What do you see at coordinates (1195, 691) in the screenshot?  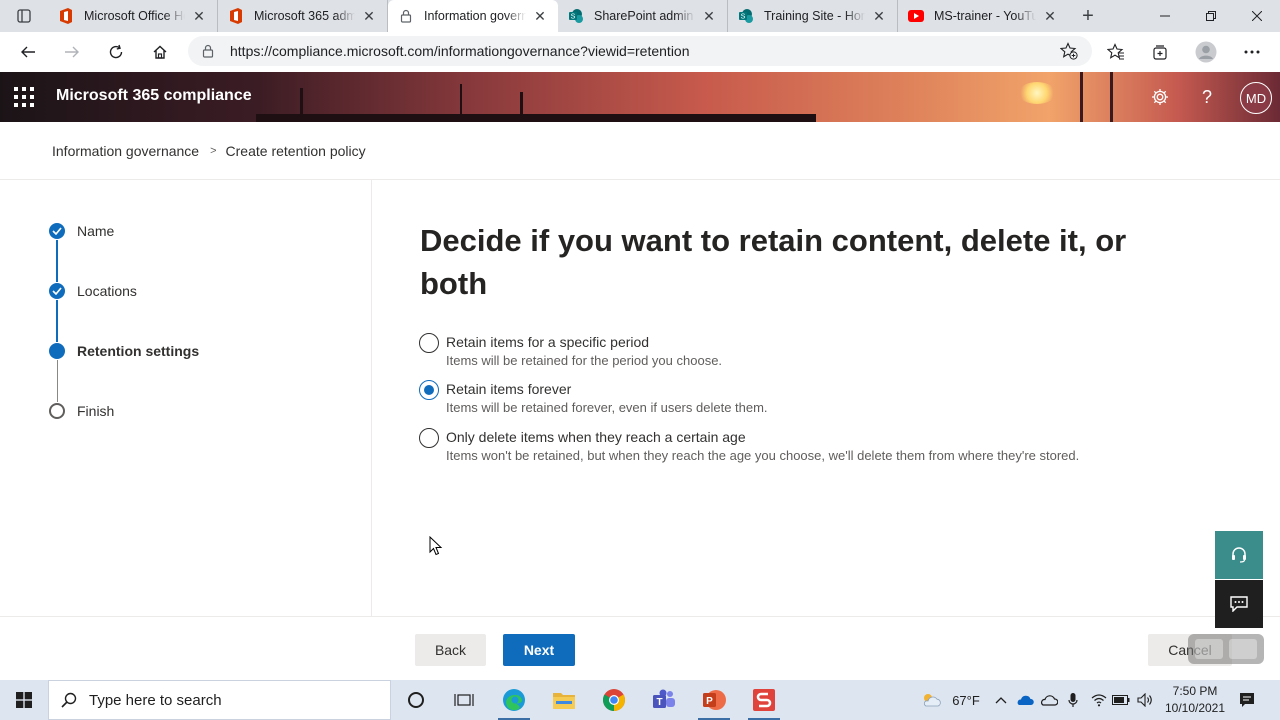 I see `clock-time: 7:50 PM` at bounding box center [1195, 691].